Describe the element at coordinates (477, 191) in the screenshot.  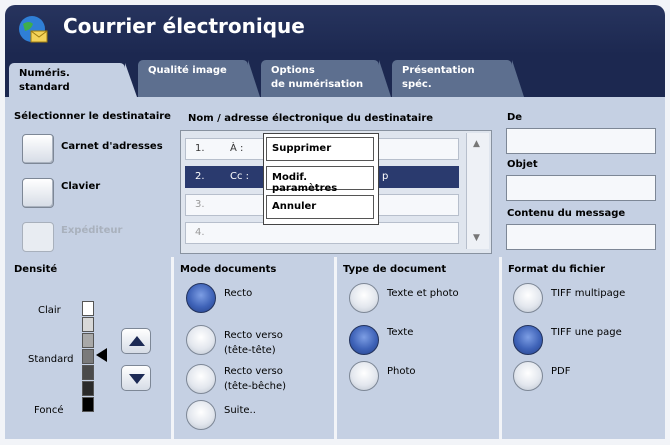
I see `recipient-scrollbar: ▲ ▼` at that location.